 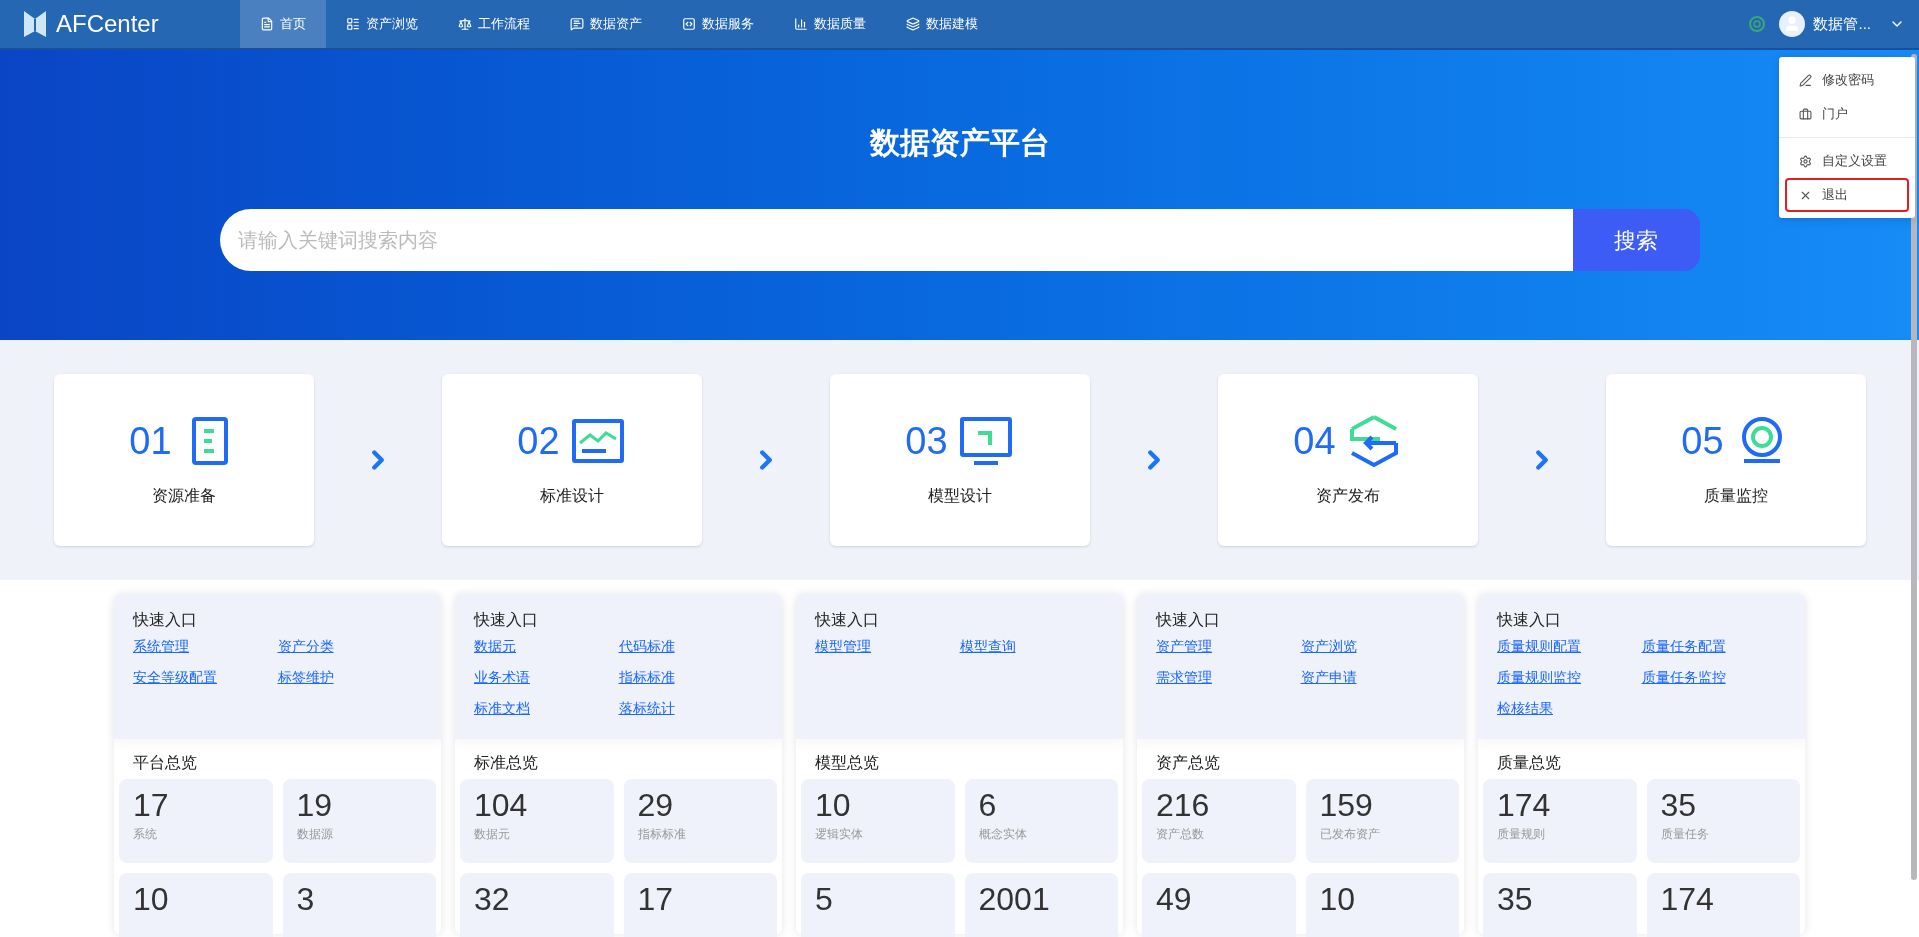 What do you see at coordinates (494, 24) in the screenshot?
I see `nav-tab: 工作流程` at bounding box center [494, 24].